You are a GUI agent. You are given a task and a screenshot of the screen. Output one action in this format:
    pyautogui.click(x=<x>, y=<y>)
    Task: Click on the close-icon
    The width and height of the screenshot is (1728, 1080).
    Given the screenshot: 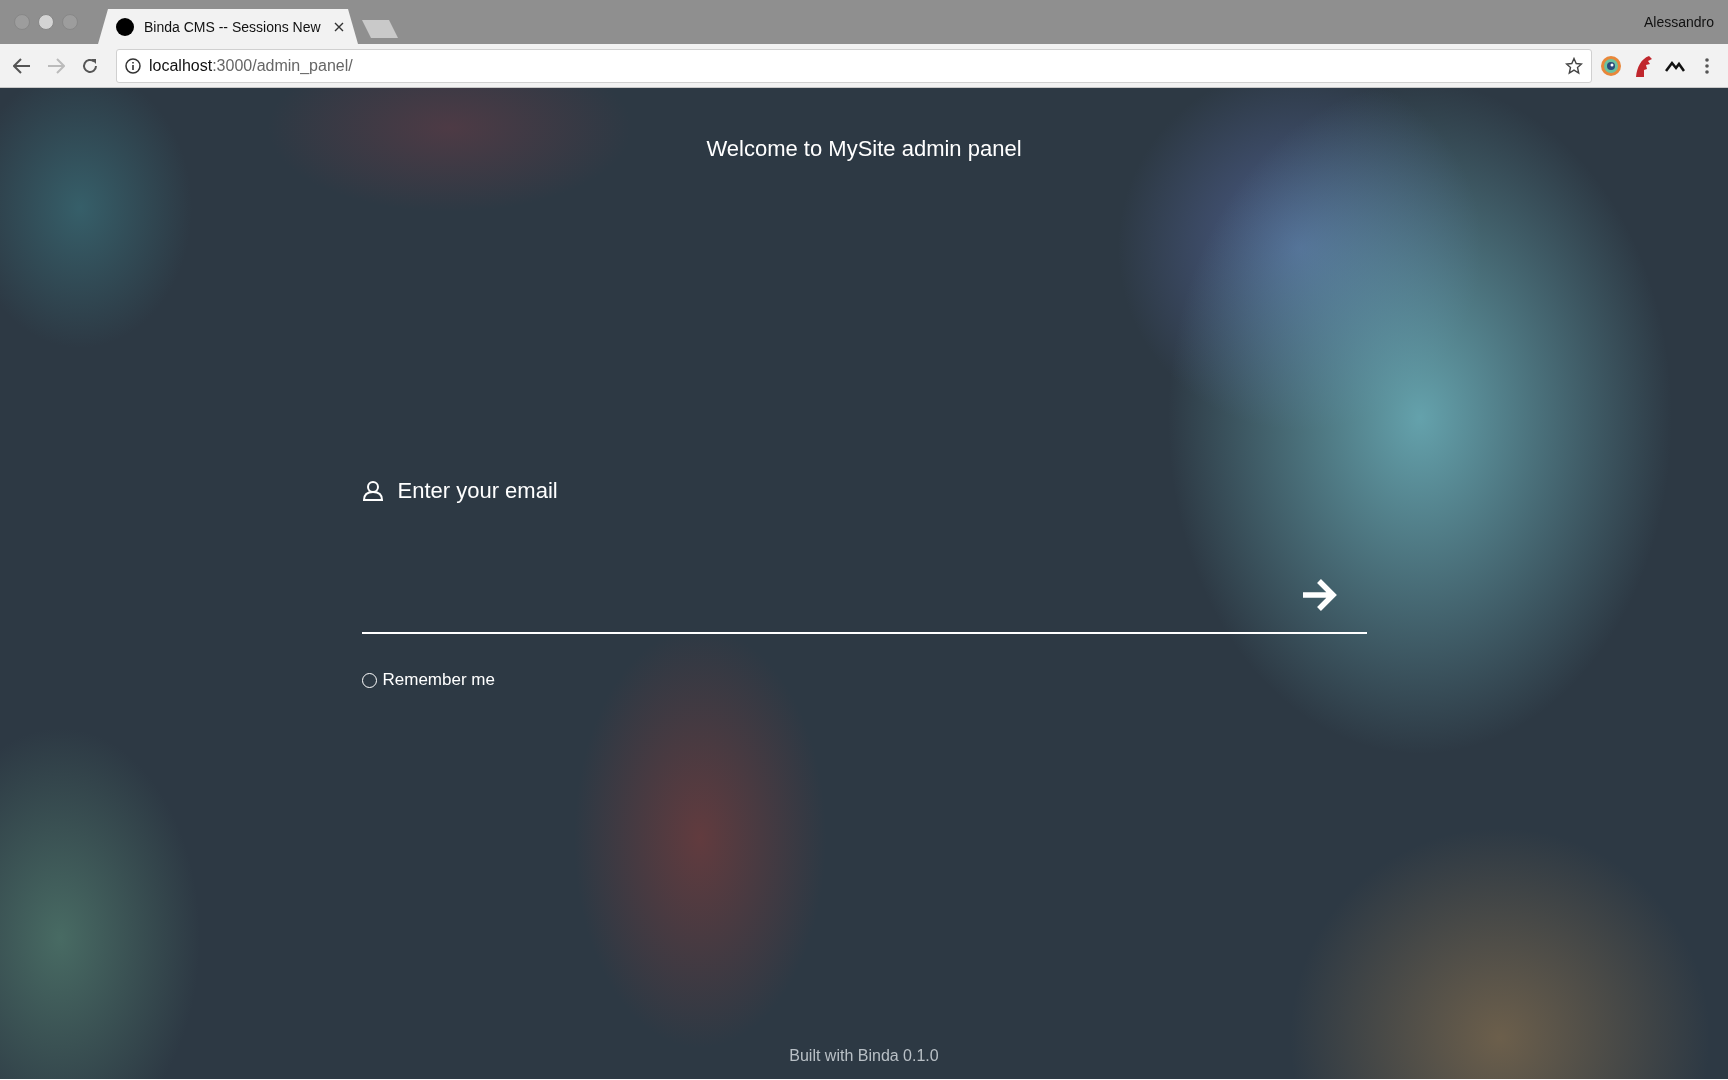 What is the action you would take?
    pyautogui.click(x=339, y=26)
    